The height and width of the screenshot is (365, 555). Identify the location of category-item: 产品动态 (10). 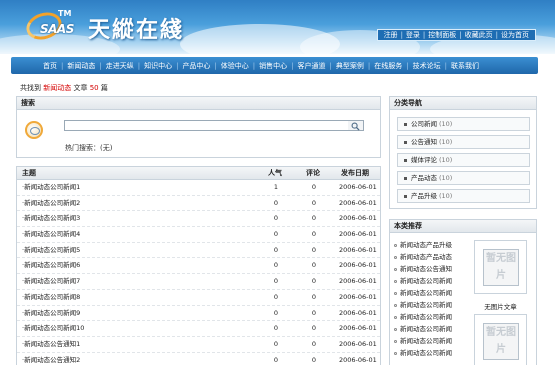
(463, 178).